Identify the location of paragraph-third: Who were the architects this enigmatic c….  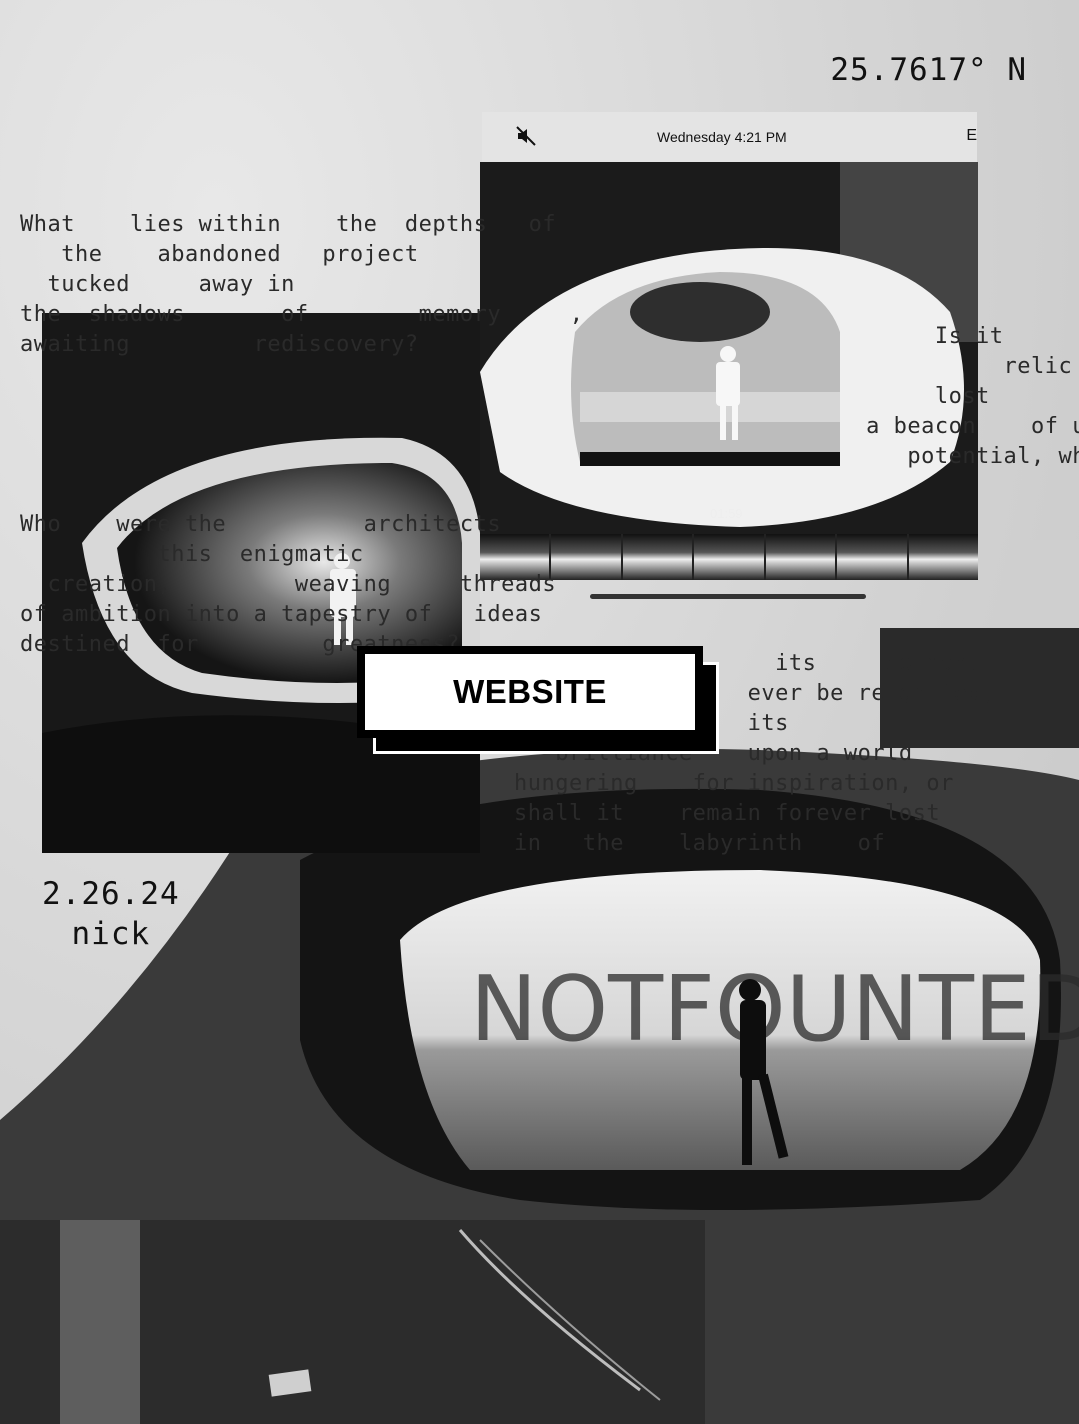
(288, 584).